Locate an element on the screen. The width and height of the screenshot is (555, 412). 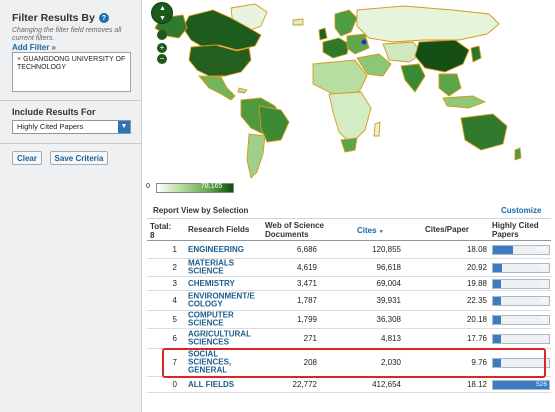
filter-results-title: Filter Results By ? is located at coordinates (60, 18).